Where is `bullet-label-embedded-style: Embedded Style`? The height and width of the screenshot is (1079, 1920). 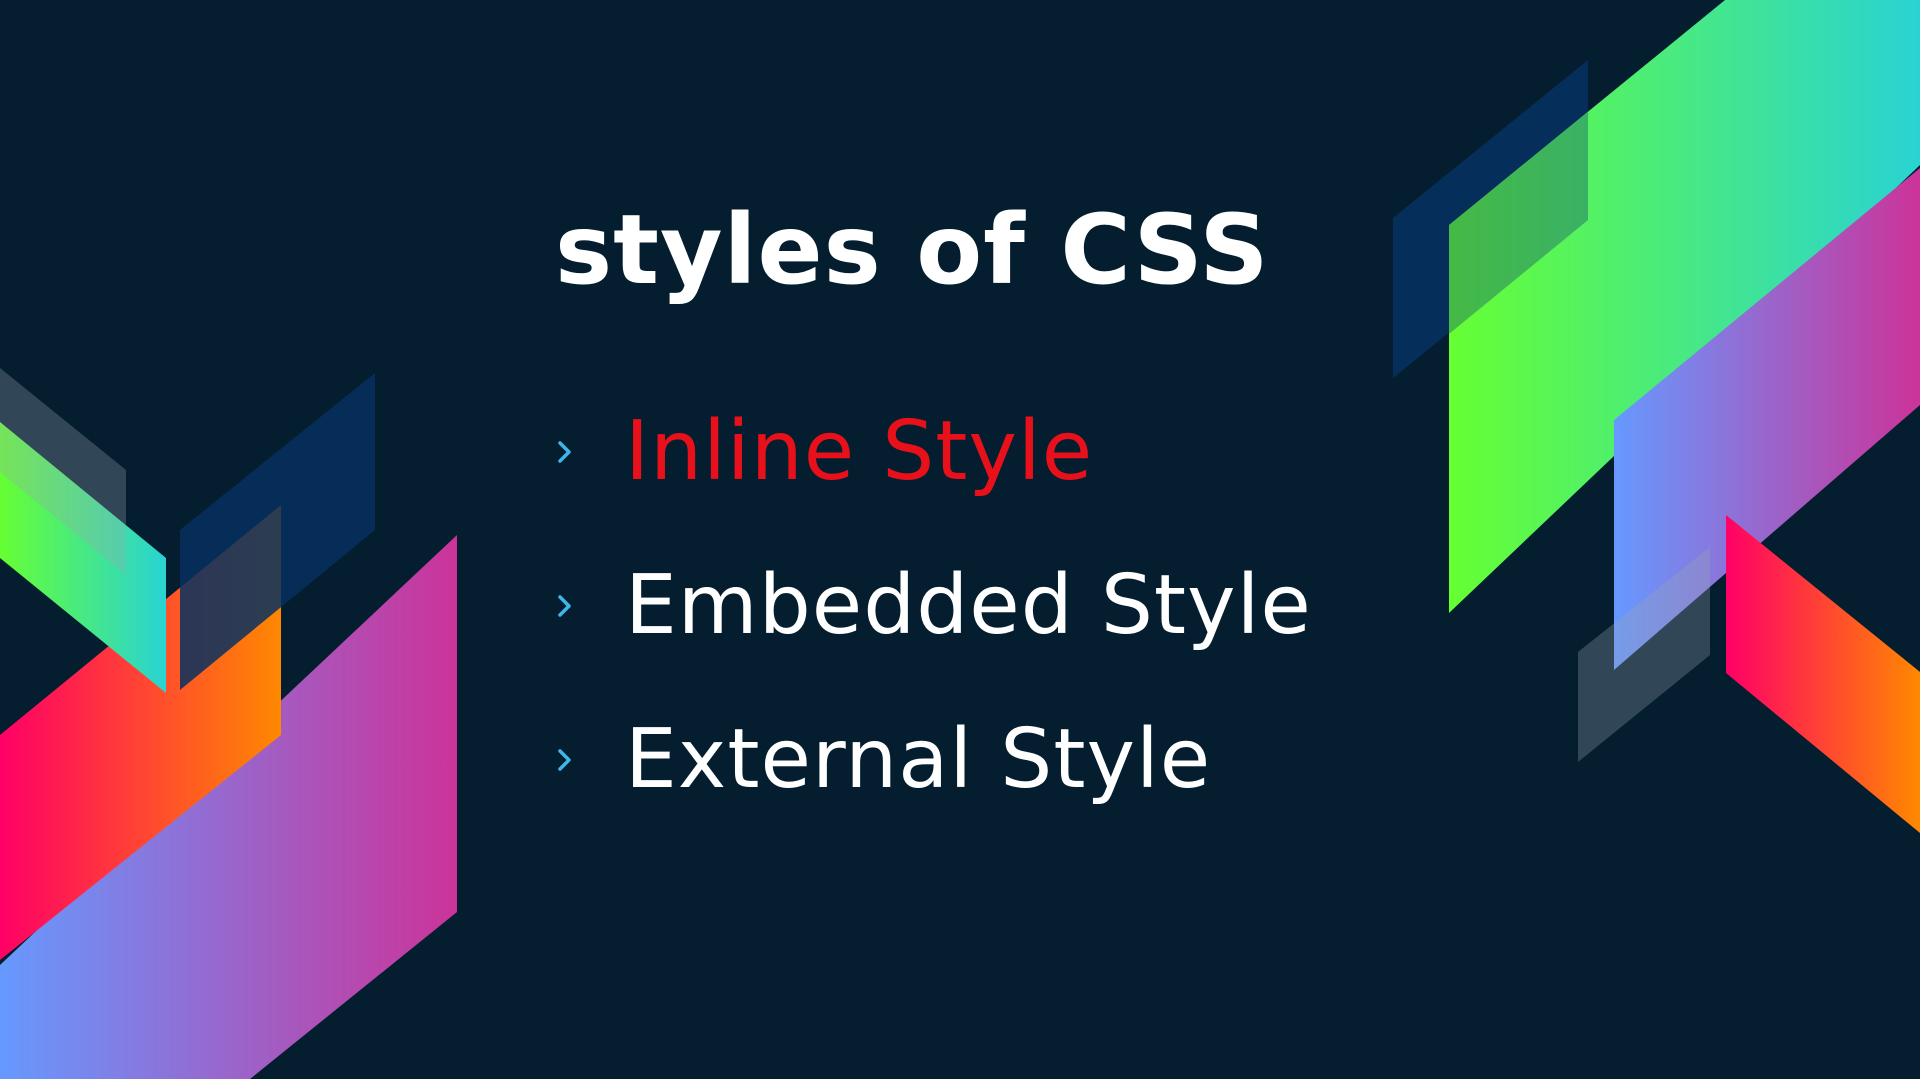
bullet-label-embedded-style: Embedded Style is located at coordinates (968, 605).